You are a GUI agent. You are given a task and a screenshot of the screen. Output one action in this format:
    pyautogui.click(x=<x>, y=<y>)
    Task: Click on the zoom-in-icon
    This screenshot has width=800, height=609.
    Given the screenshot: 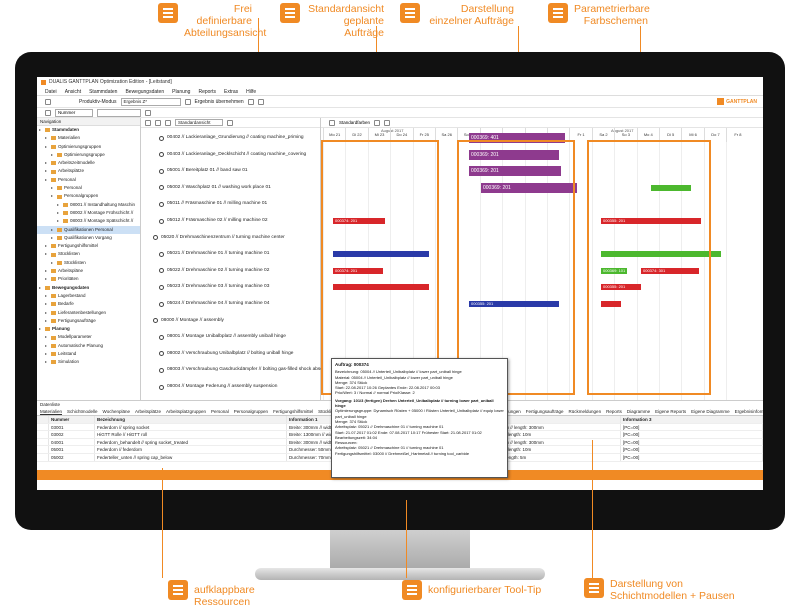 What is the action you would take?
    pyautogui.click(x=148, y=122)
    